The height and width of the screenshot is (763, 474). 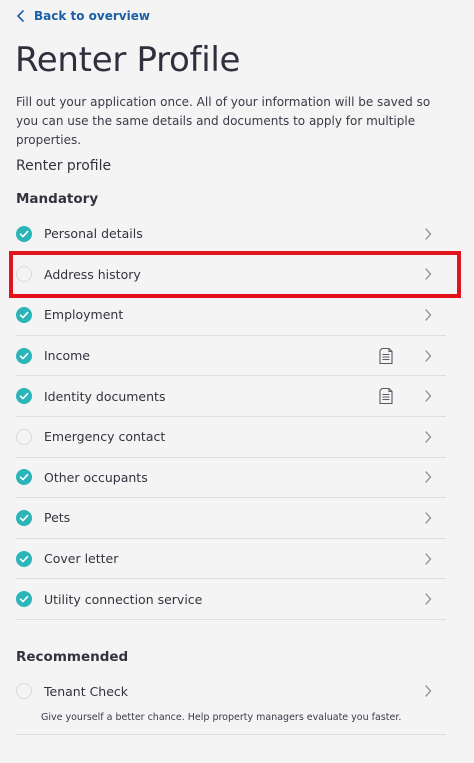 What do you see at coordinates (92, 16) in the screenshot?
I see `back-link-label: Back to overview` at bounding box center [92, 16].